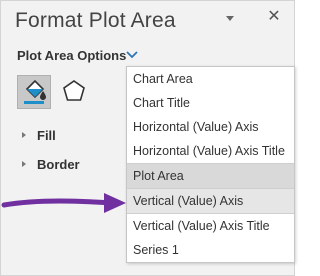 Image resolution: width=320 pixels, height=276 pixels. I want to click on border-section-header: Border, so click(57, 165).